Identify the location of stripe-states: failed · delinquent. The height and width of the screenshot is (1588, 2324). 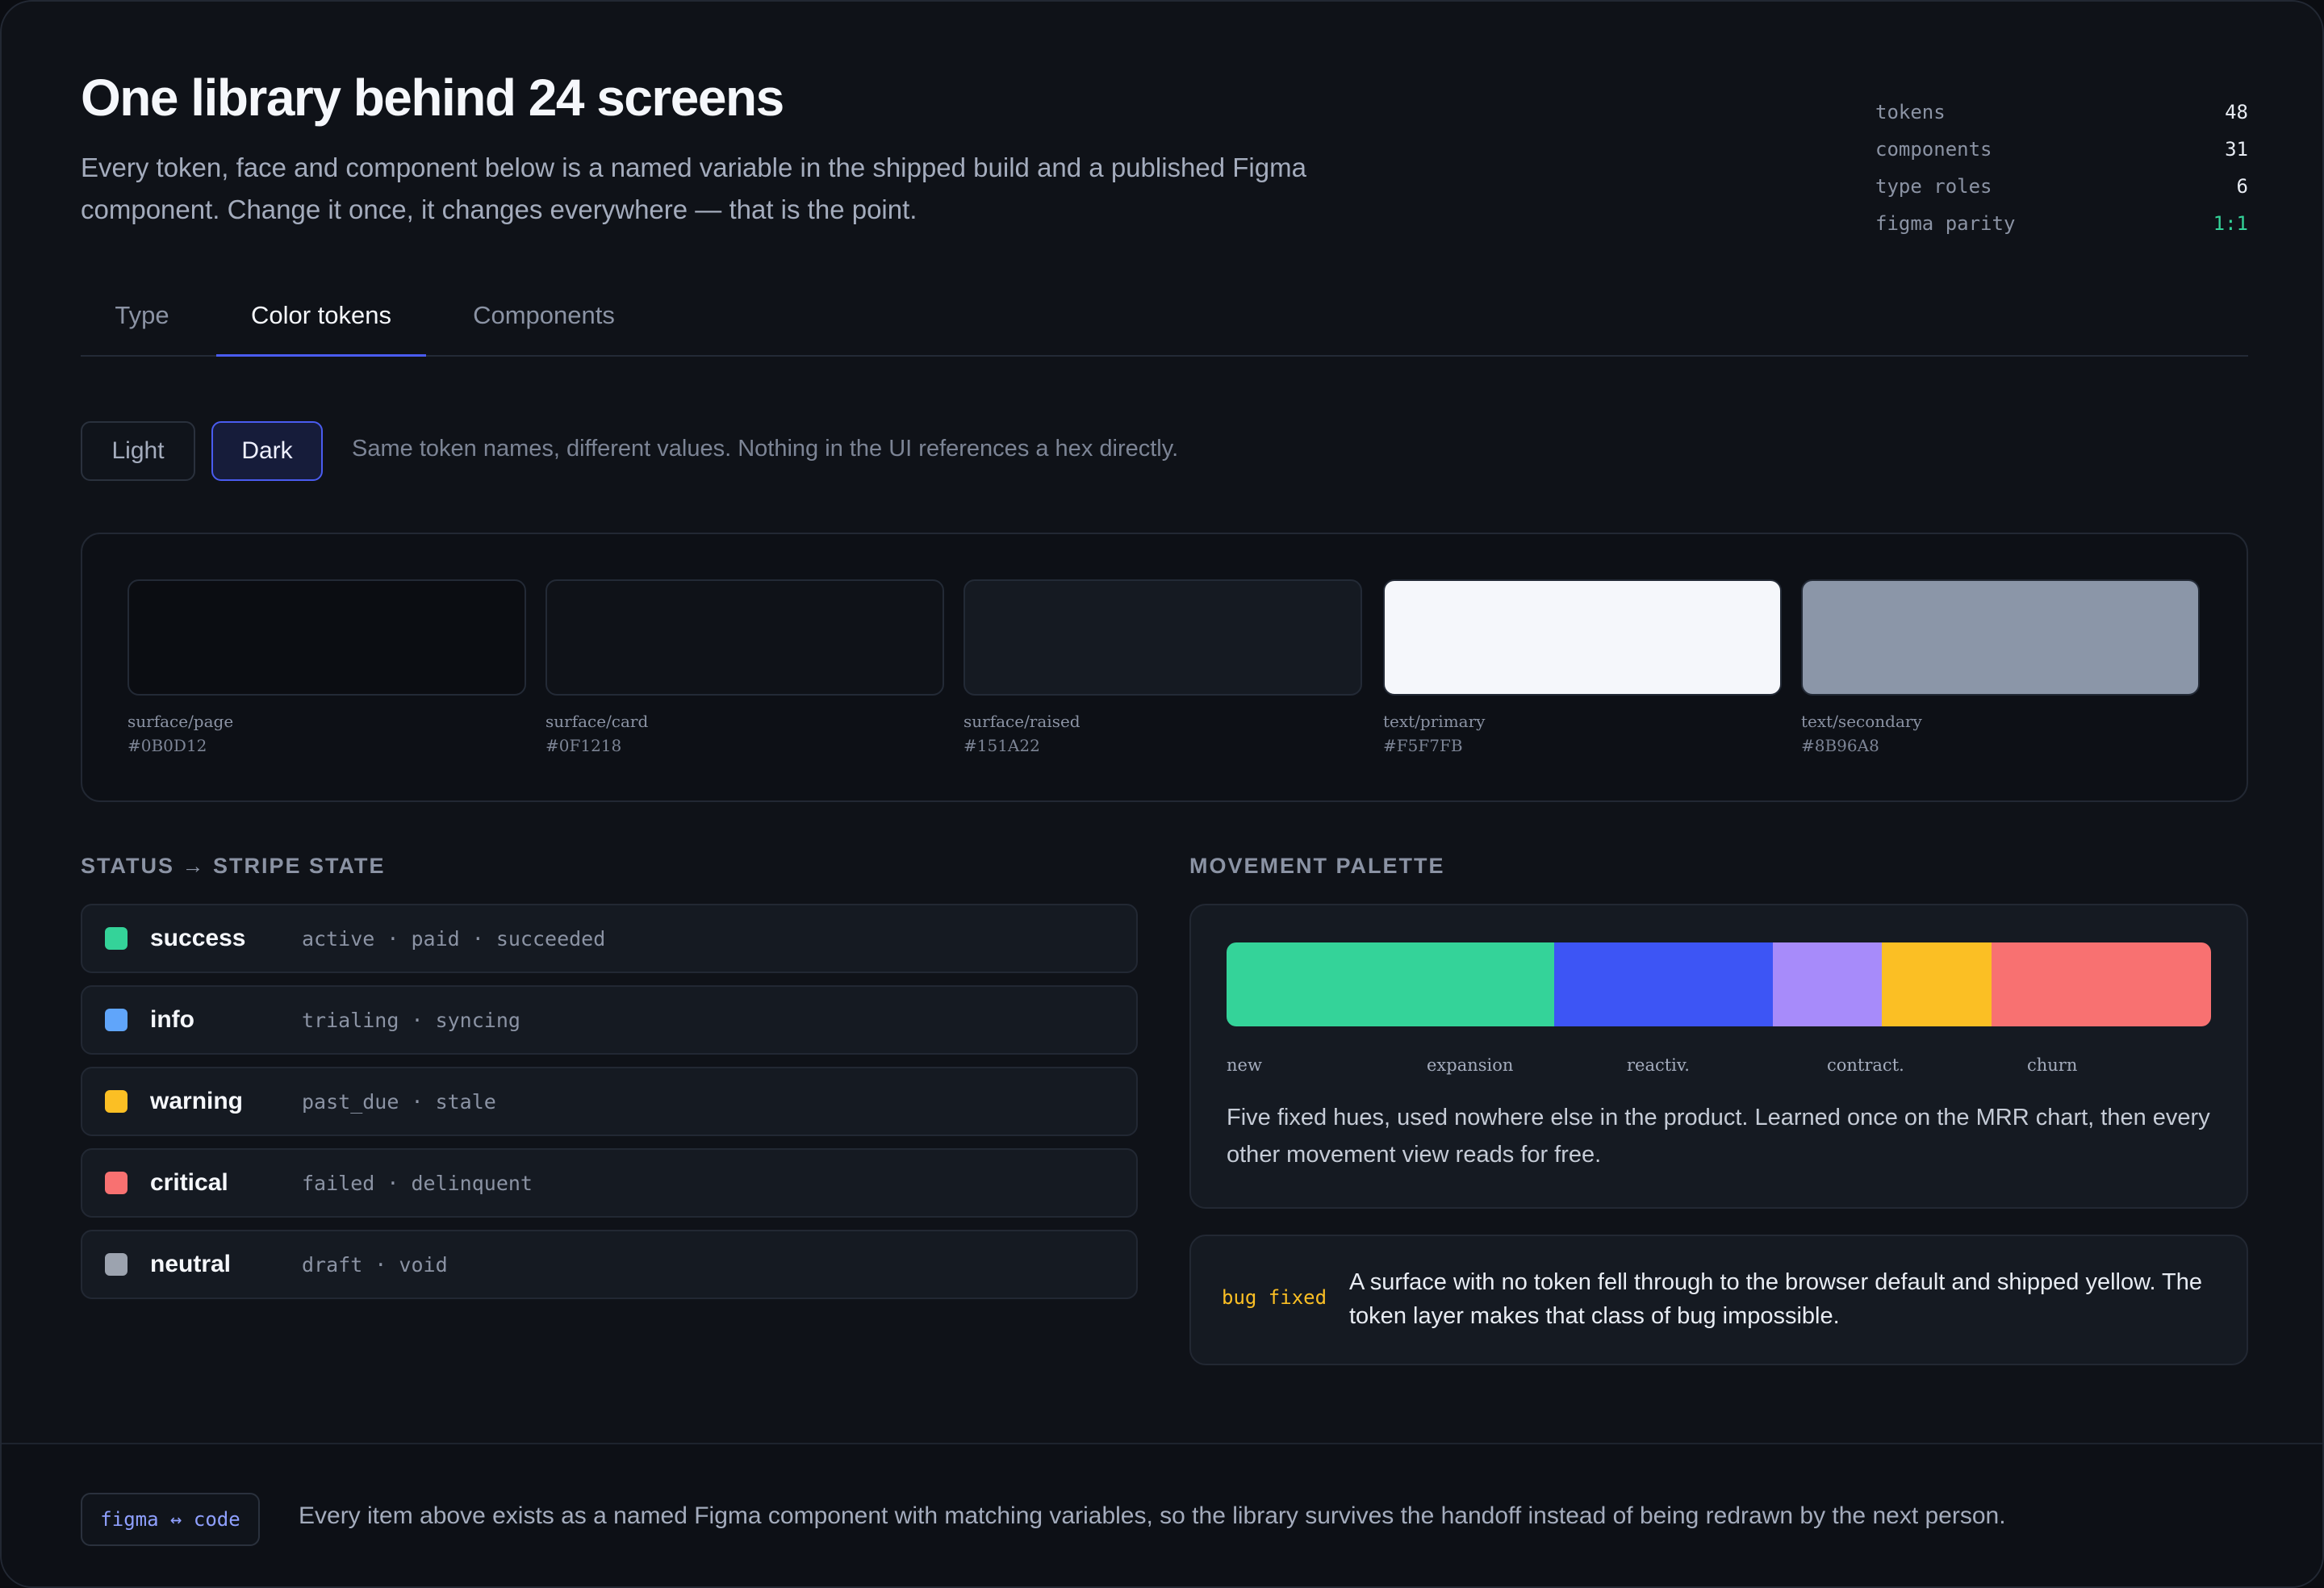
(417, 1183).